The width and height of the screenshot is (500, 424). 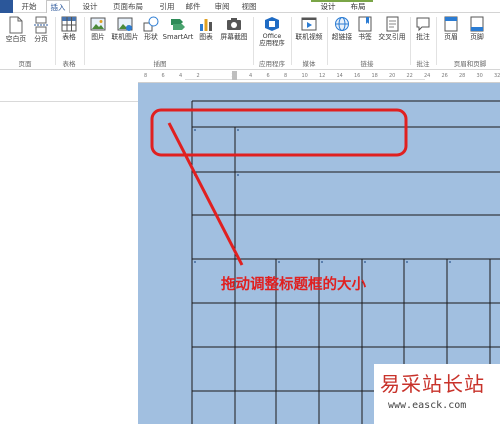 I want to click on blank-page-button: 空白页, so click(x=16, y=36).